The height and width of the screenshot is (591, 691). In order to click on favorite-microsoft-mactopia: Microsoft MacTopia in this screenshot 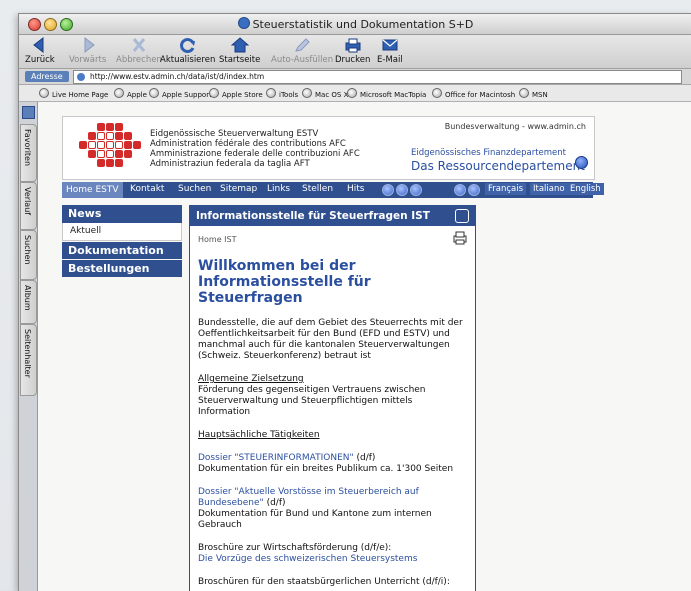, I will do `click(386, 93)`.